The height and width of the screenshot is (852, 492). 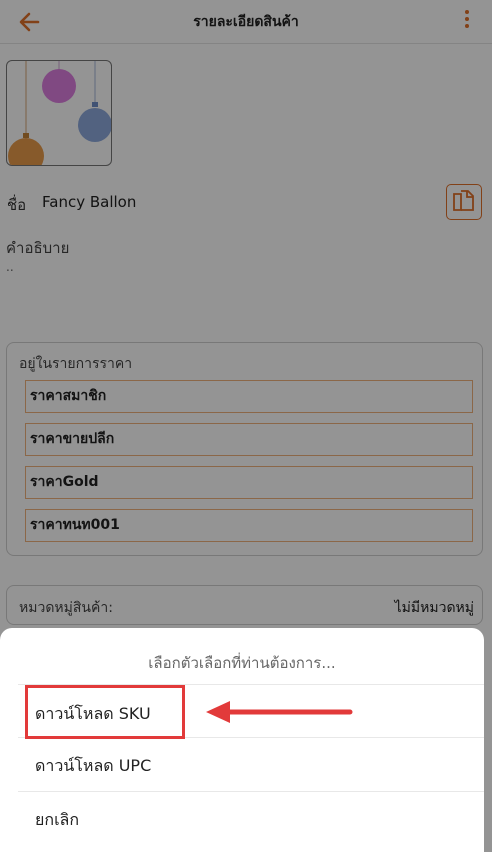 I want to click on annotation-arrow-icon, so click(x=279, y=712).